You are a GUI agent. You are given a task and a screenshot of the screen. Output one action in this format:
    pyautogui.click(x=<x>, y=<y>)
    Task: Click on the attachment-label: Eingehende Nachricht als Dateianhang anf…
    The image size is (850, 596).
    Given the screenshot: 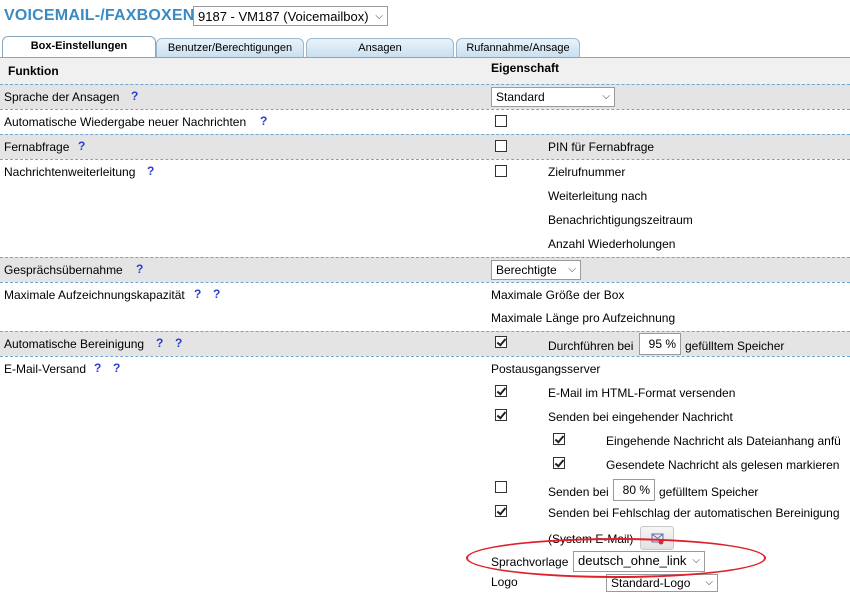 What is the action you would take?
    pyautogui.click(x=723, y=441)
    